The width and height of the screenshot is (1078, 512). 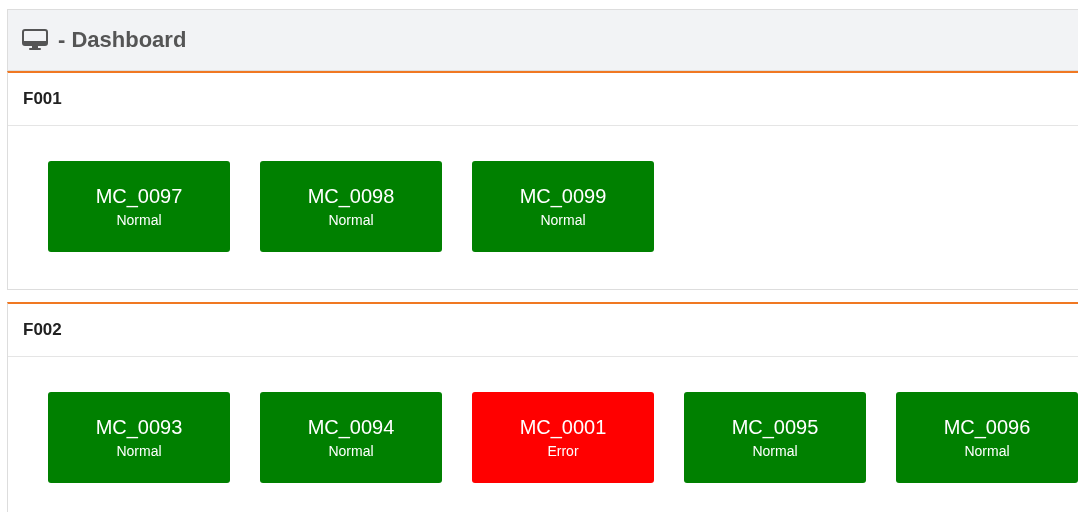 What do you see at coordinates (775, 427) in the screenshot?
I see `machine-name: MC_0095` at bounding box center [775, 427].